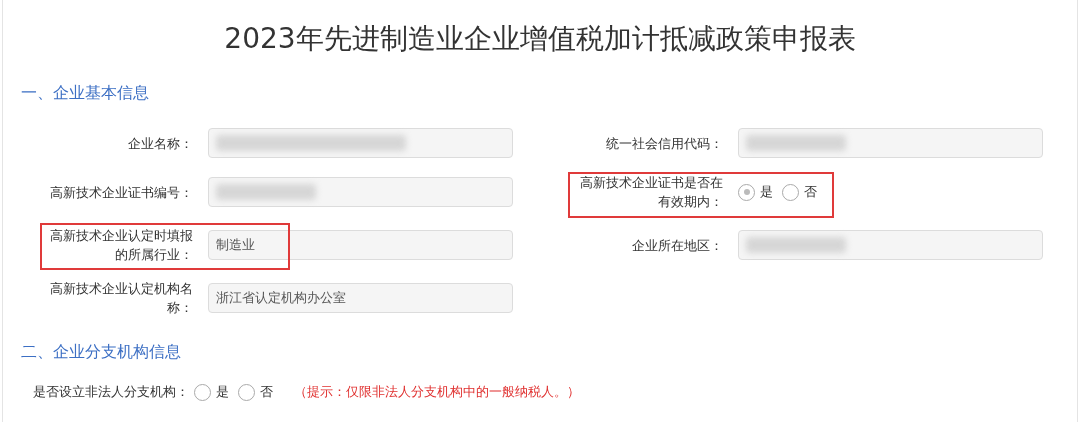  What do you see at coordinates (677, 245) in the screenshot?
I see `field-label: 企业所在地区：` at bounding box center [677, 245].